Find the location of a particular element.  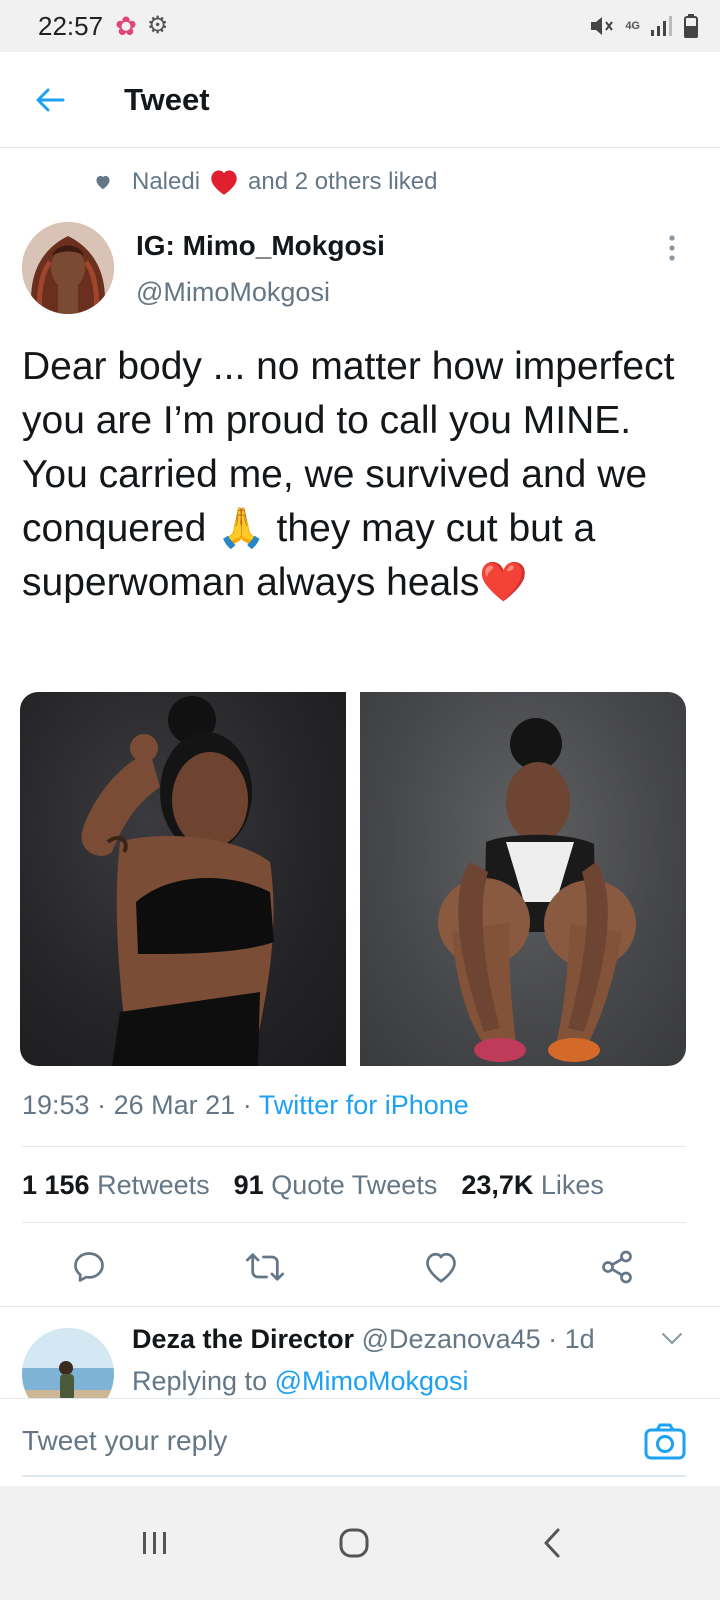

compose-bar is located at coordinates (360, 1442).